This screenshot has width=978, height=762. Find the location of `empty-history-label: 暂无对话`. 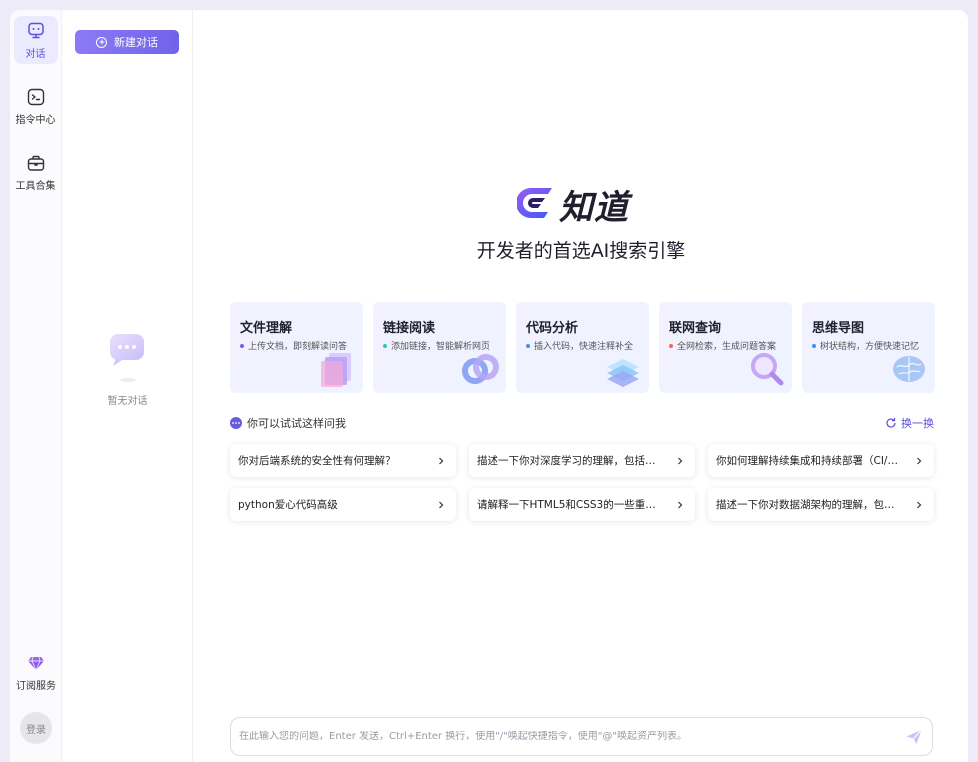

empty-history-label: 暂无对话 is located at coordinates (127, 401).